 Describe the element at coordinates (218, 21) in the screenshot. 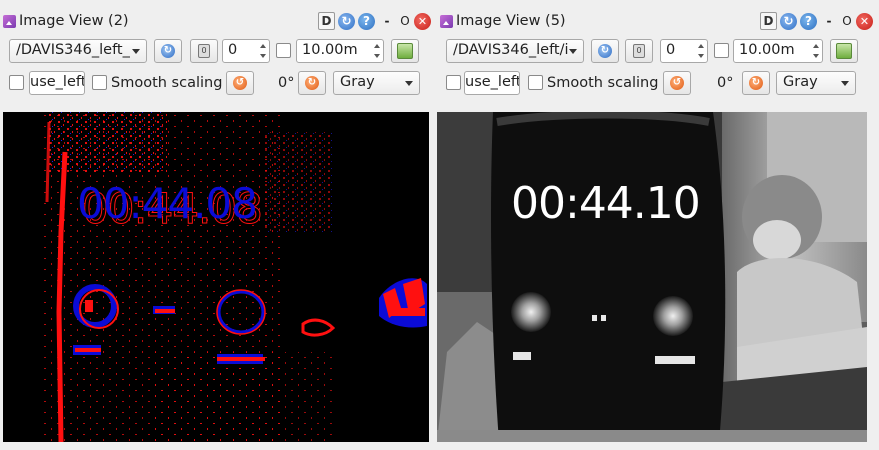

I see `pane-titlebar: Image View (2) D ↻ ? - O ✕` at that location.